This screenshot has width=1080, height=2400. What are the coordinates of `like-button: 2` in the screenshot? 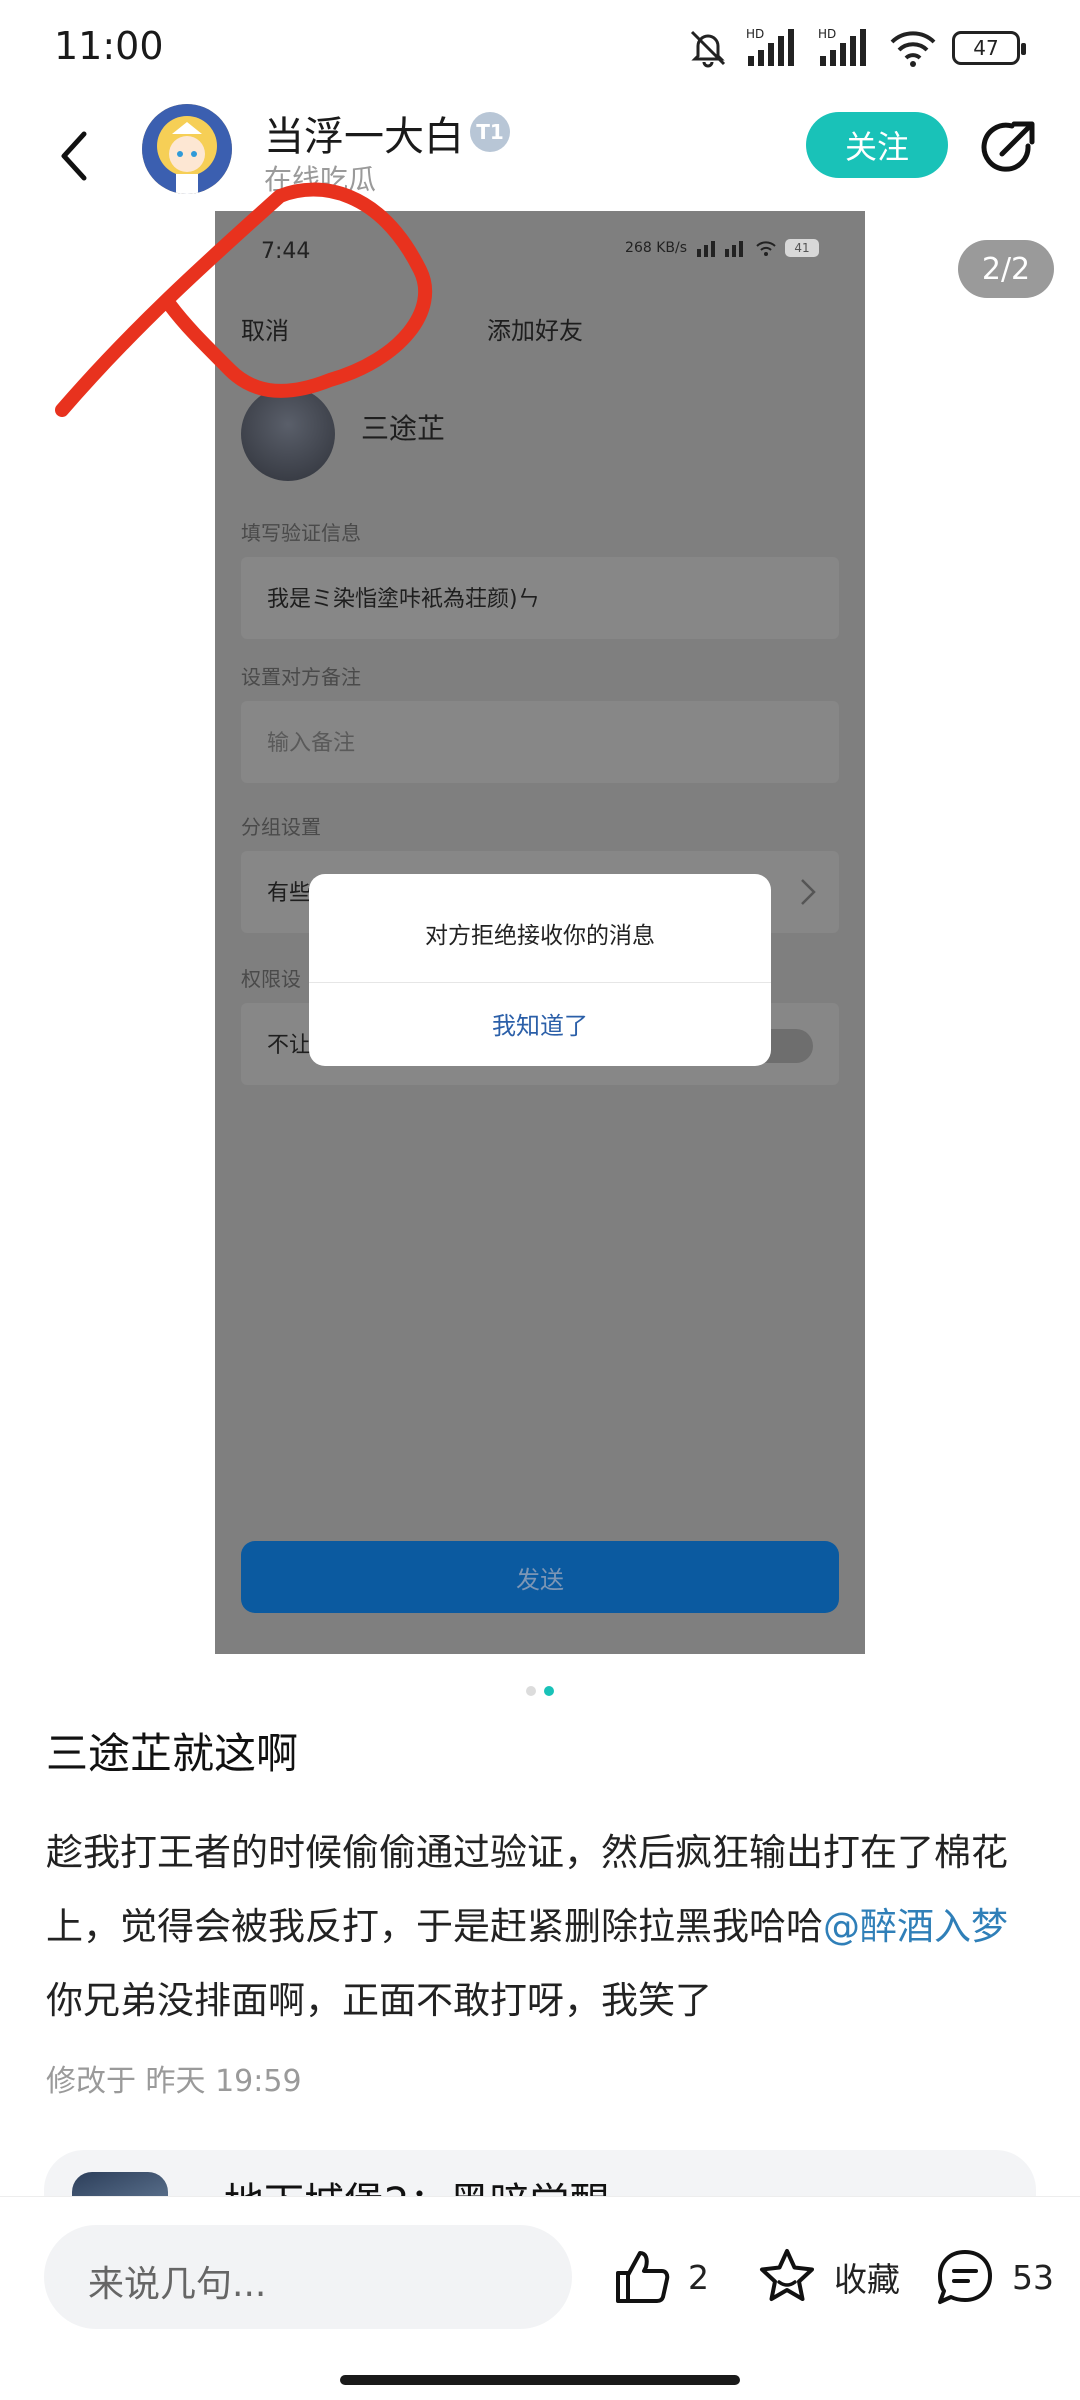 It's located at (660, 2277).